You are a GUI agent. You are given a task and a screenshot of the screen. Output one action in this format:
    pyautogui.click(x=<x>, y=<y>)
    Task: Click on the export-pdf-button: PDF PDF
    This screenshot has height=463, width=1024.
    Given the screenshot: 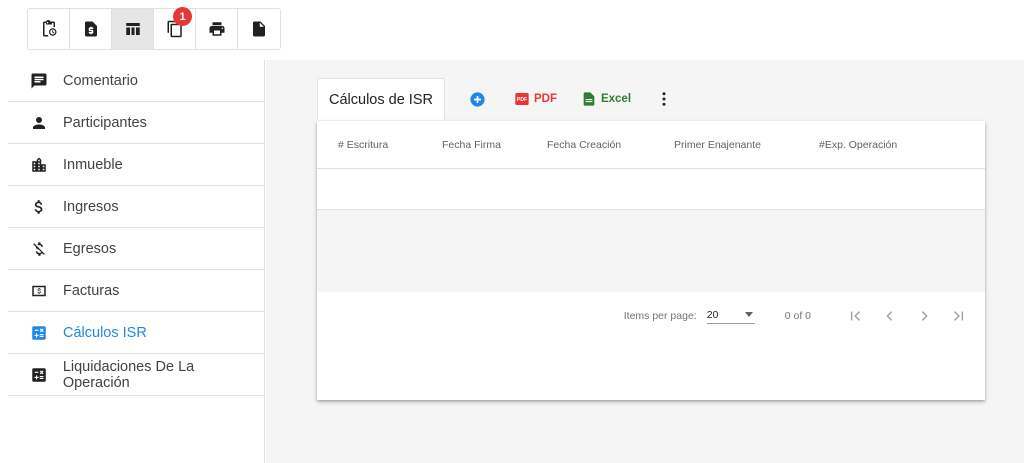 What is the action you would take?
    pyautogui.click(x=535, y=99)
    